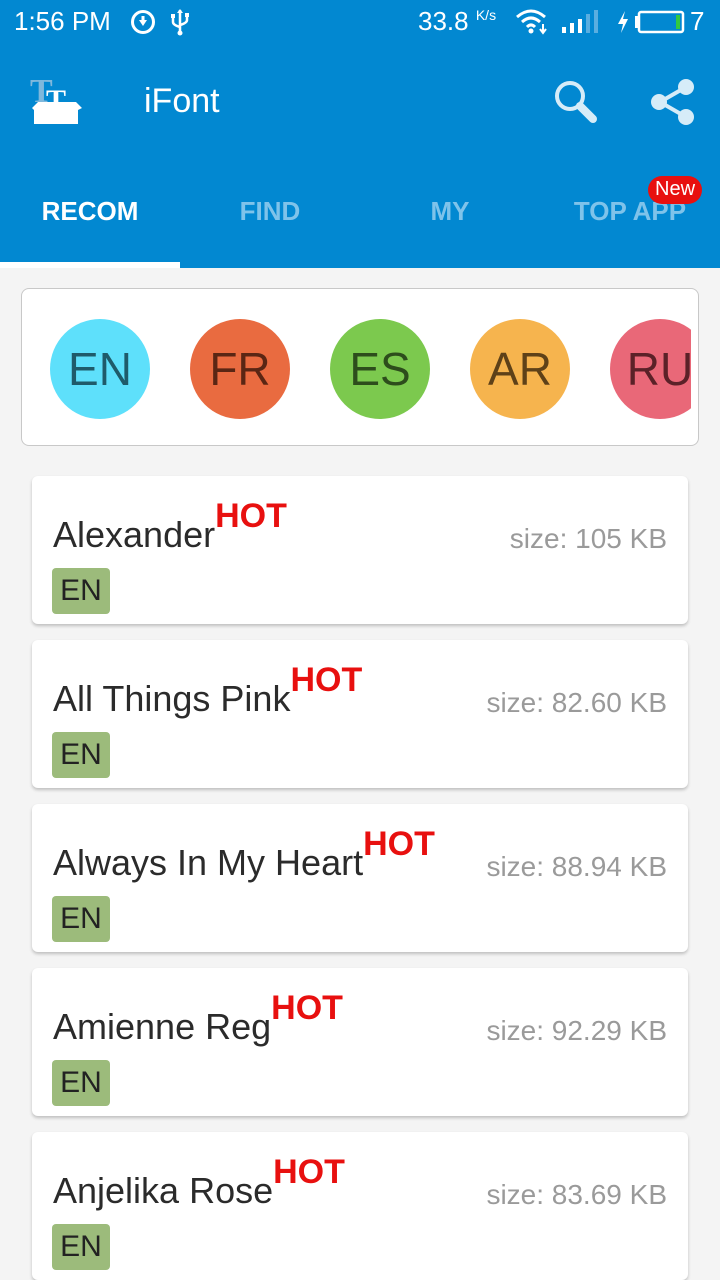  Describe the element at coordinates (520, 369) in the screenshot. I see `language-ar: AR` at that location.